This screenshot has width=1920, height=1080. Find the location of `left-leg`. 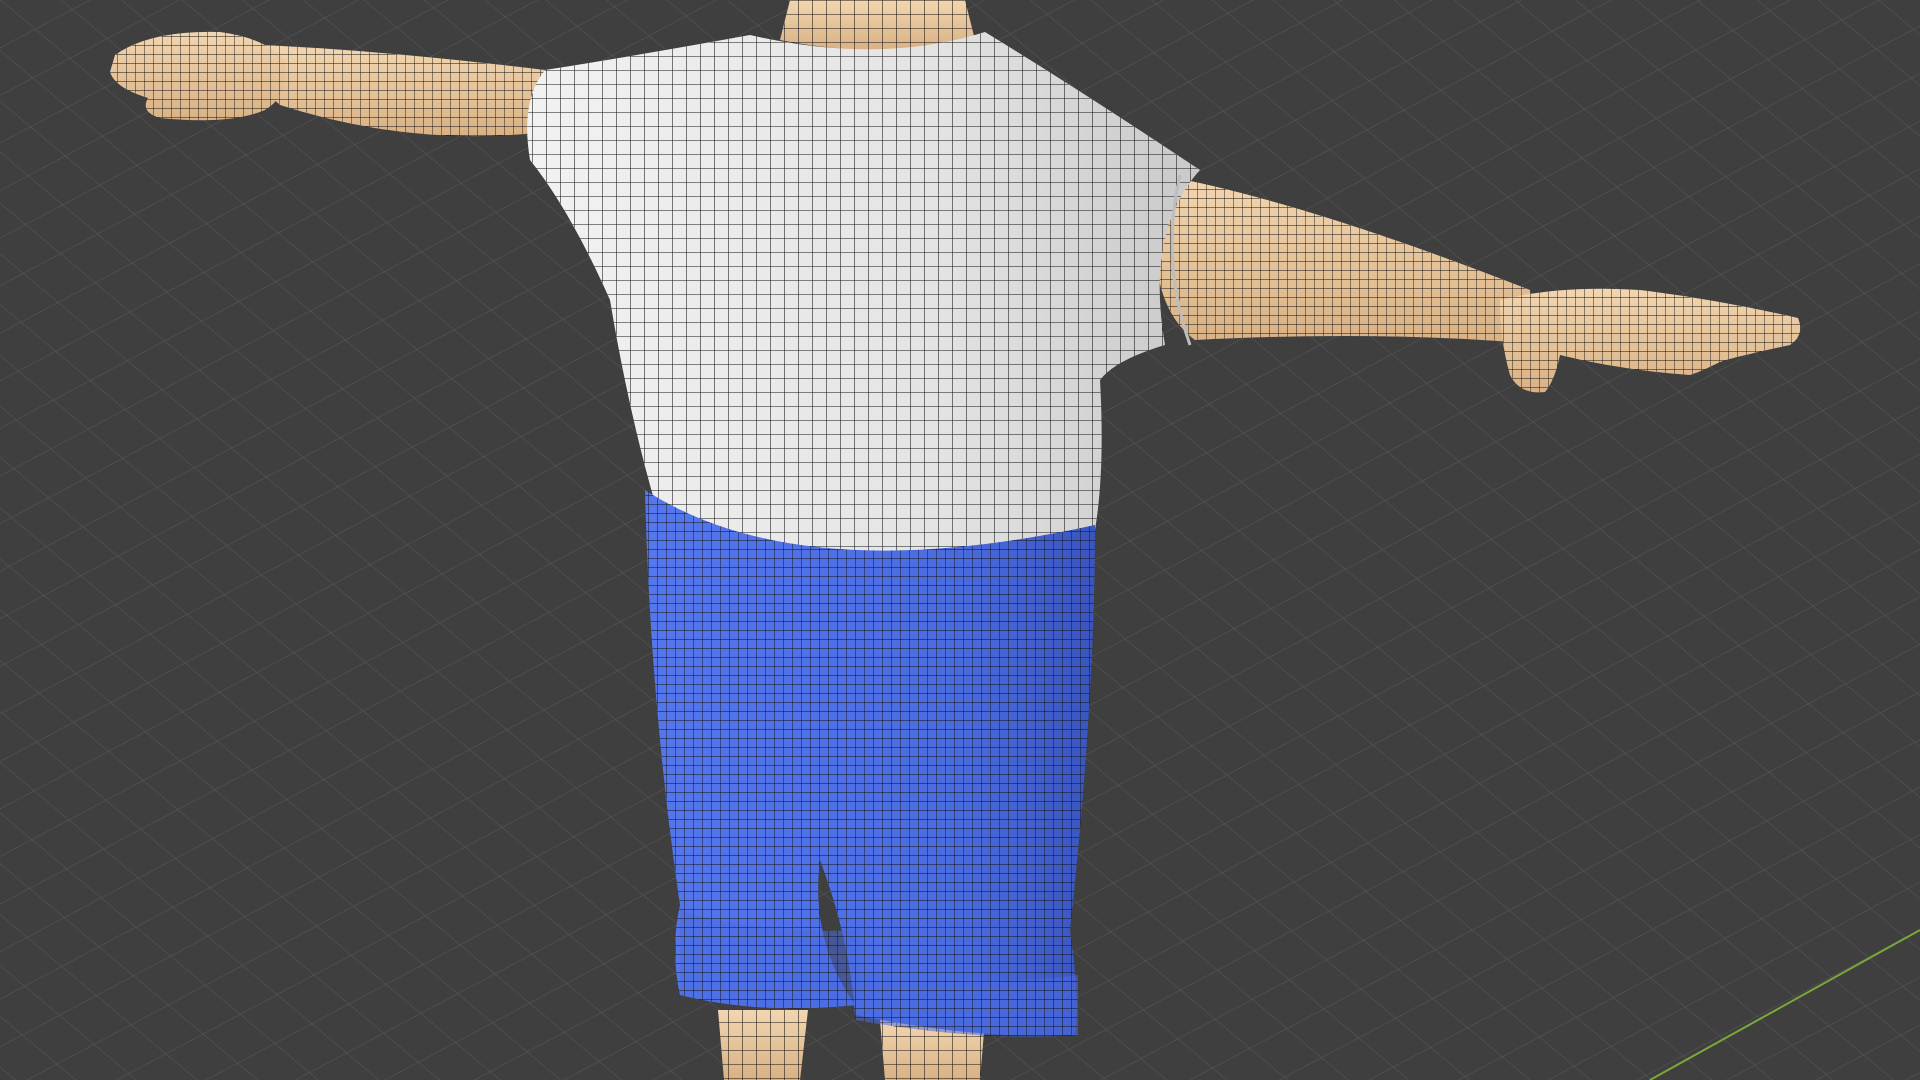

left-leg is located at coordinates (763, 1045).